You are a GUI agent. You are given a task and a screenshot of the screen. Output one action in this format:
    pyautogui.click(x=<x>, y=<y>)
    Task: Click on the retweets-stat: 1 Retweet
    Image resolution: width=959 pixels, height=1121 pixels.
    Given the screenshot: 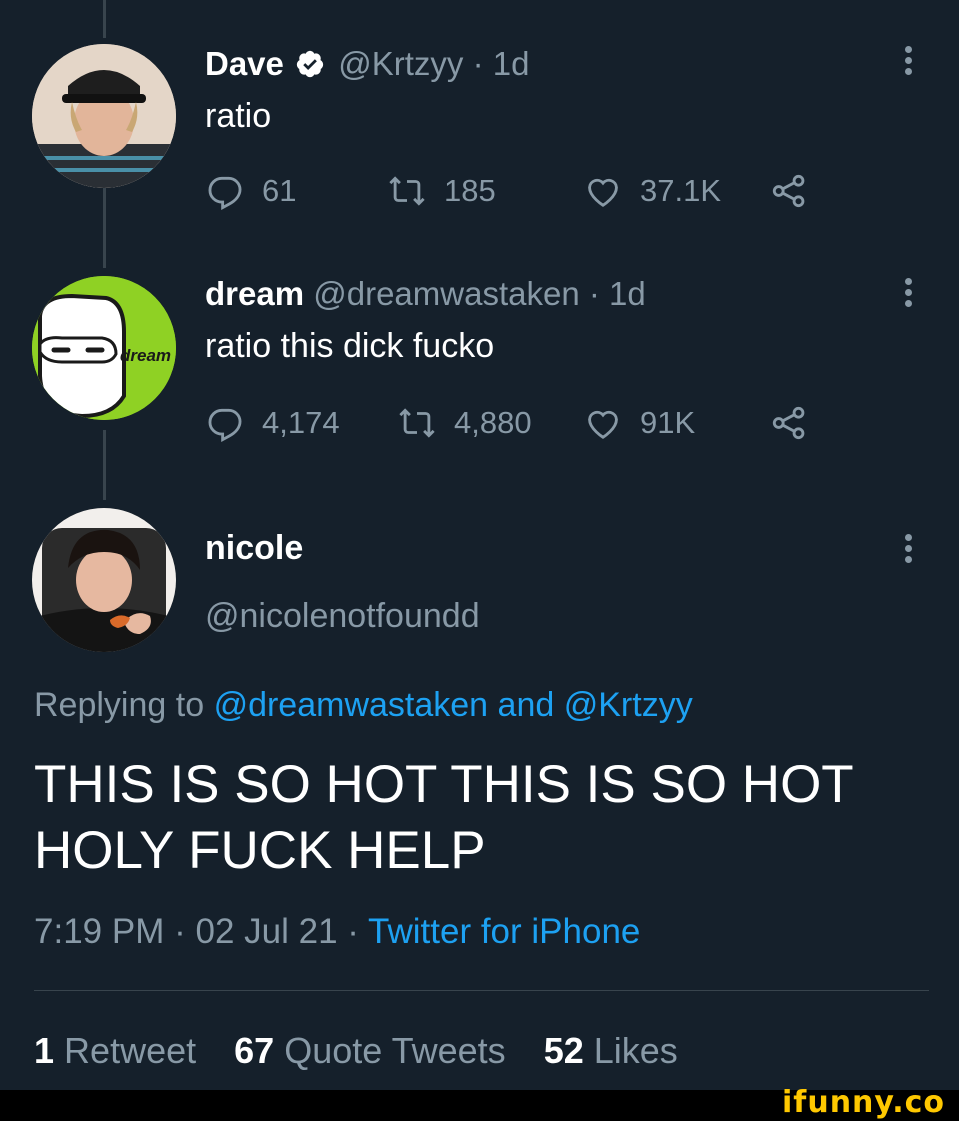 What is the action you would take?
    pyautogui.click(x=115, y=1050)
    